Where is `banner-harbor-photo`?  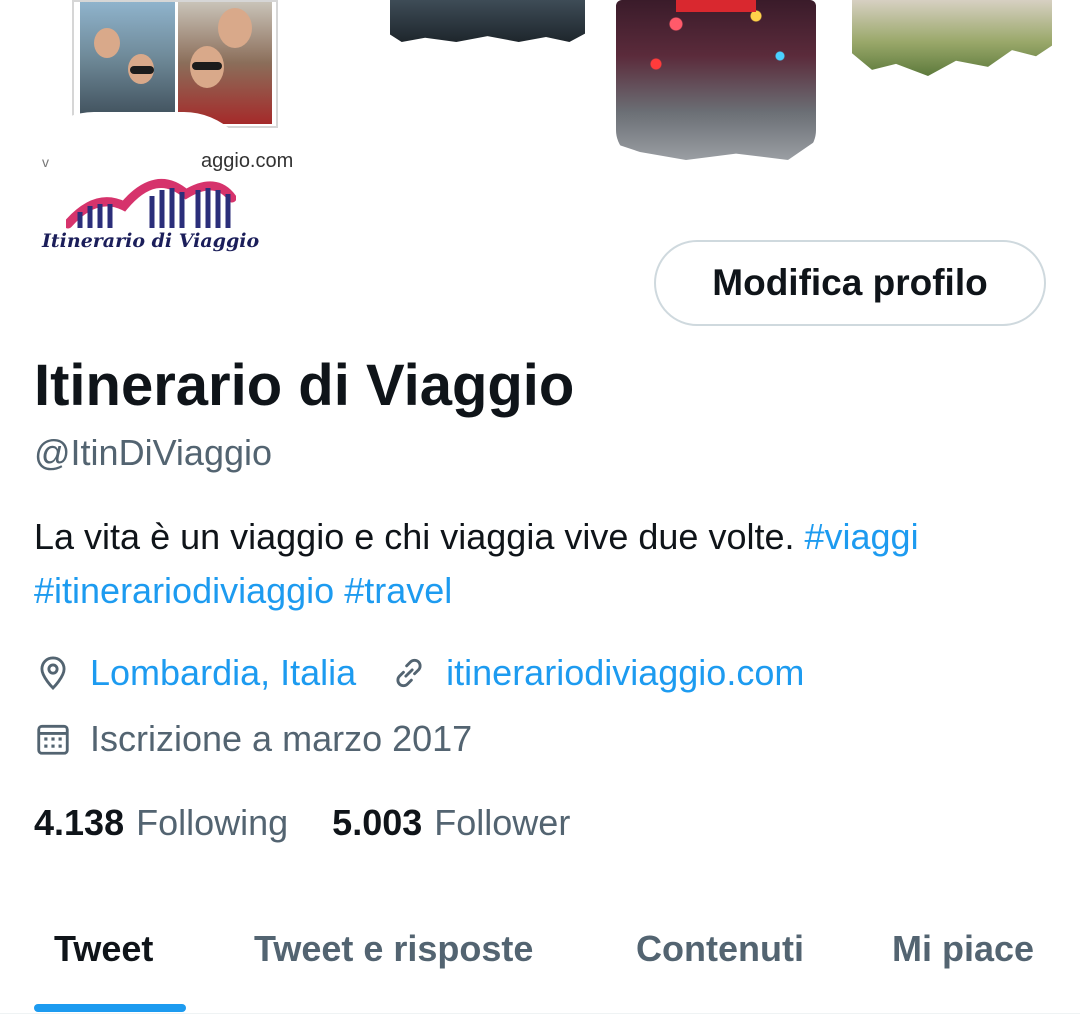 banner-harbor-photo is located at coordinates (487, 21).